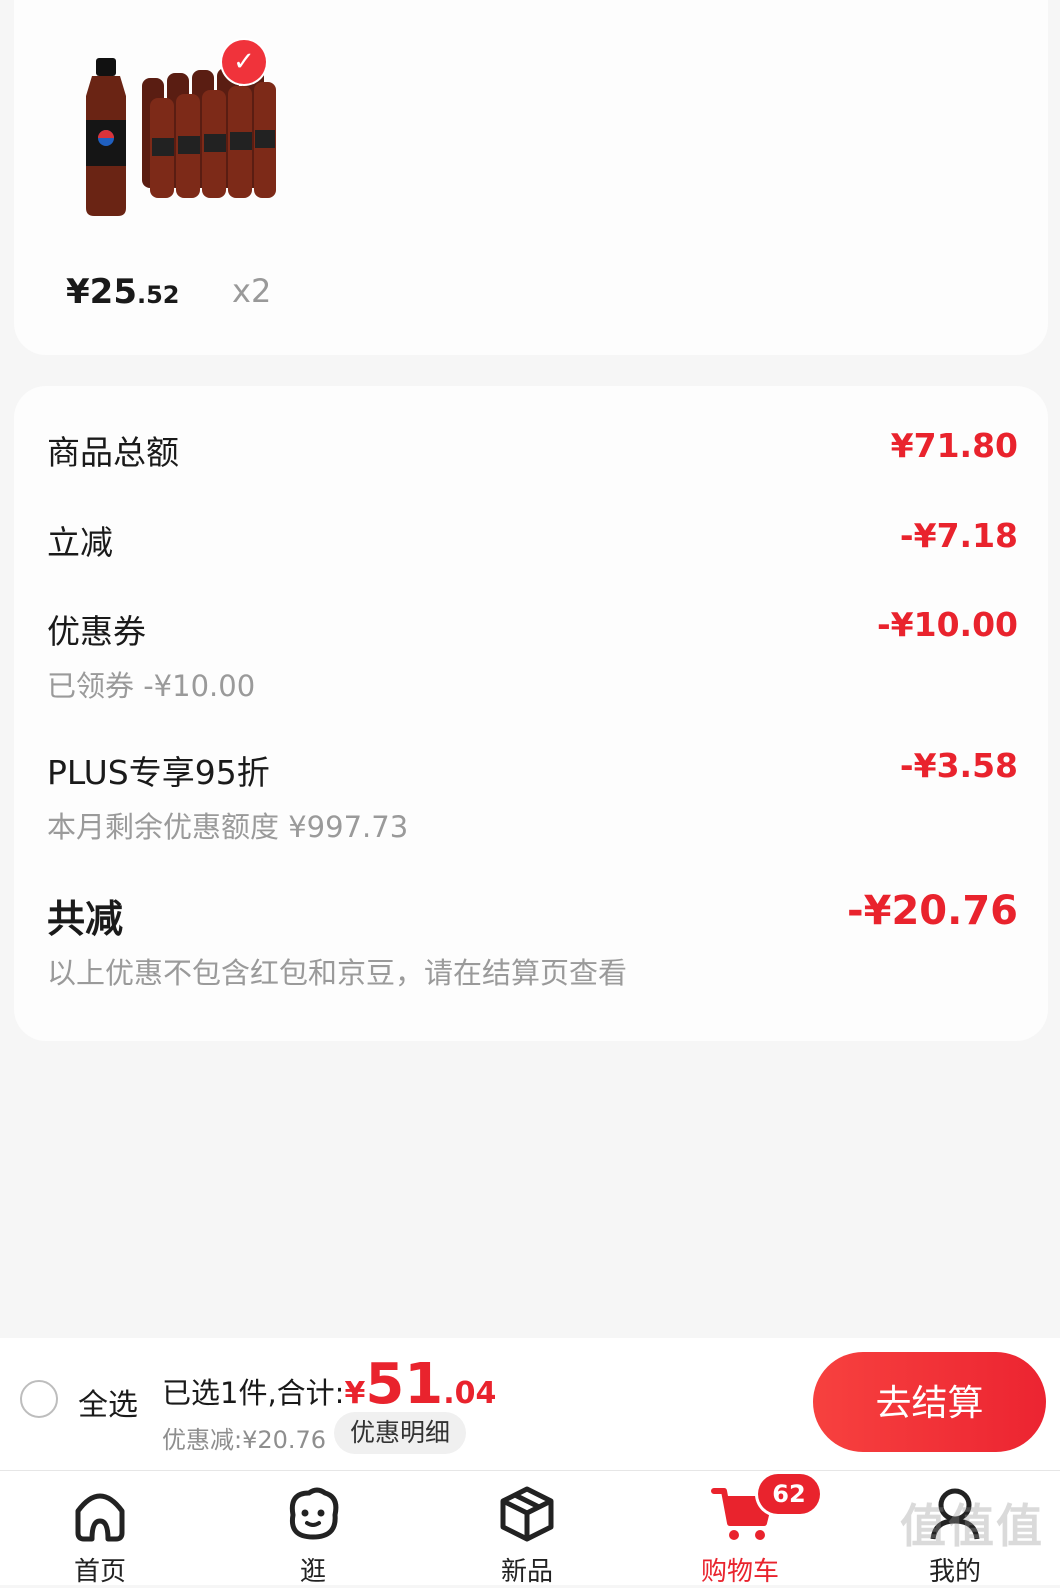 The image size is (1060, 1588). I want to click on price-integer: ¥25, so click(101, 292).